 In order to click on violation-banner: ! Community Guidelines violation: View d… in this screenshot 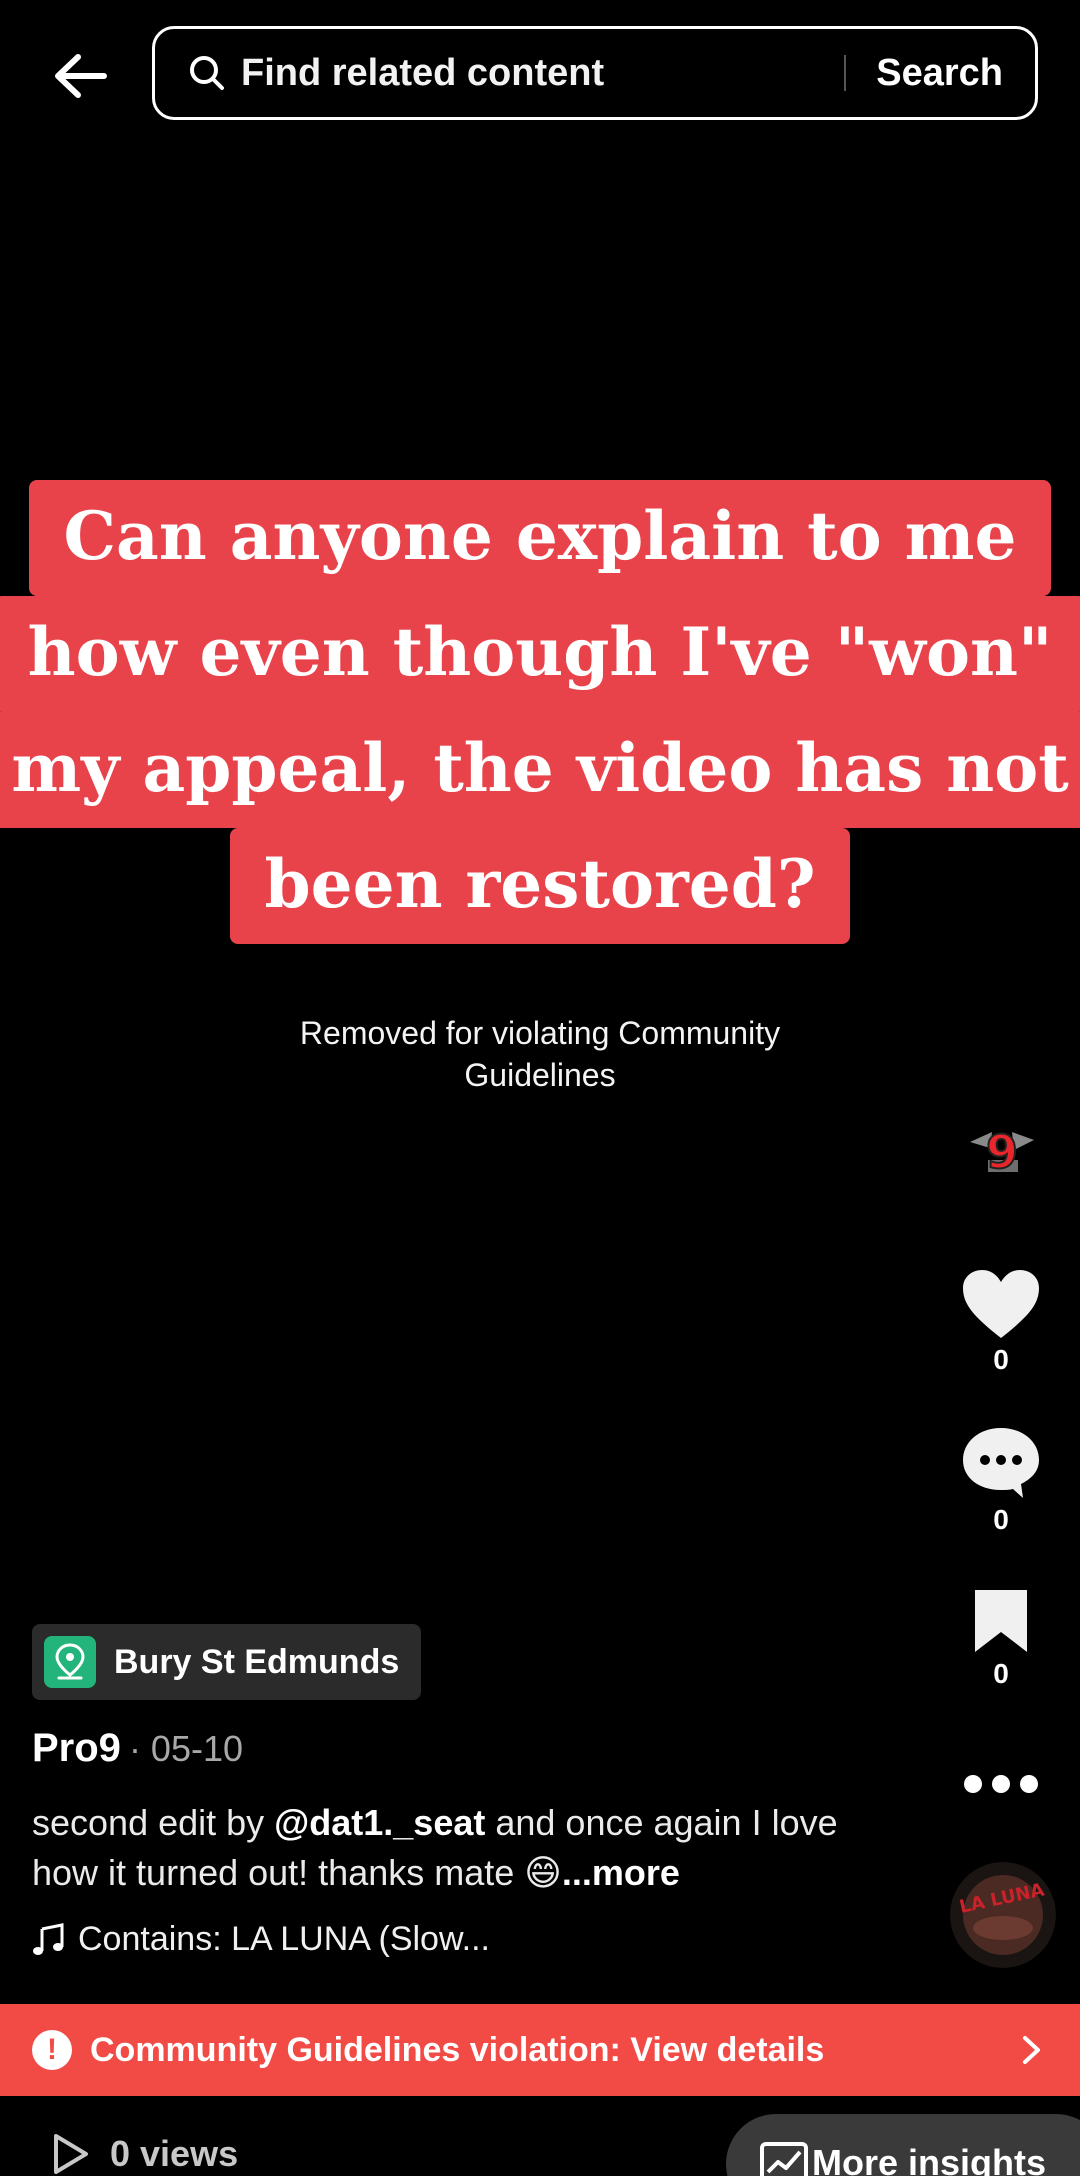, I will do `click(540, 2050)`.